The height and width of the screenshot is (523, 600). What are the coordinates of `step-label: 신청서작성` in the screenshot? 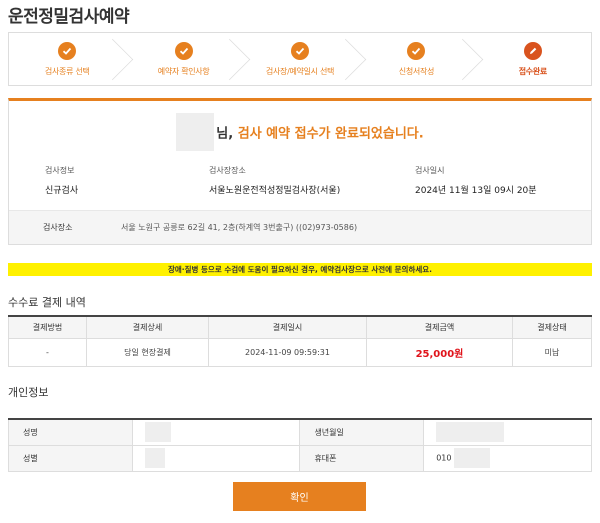 It's located at (416, 71).